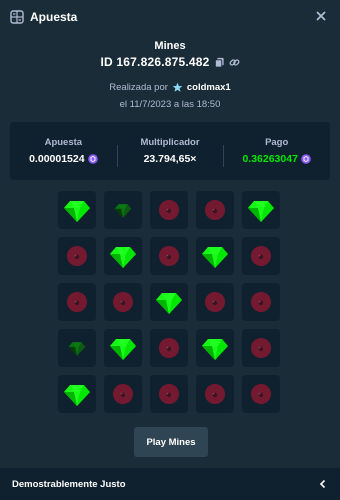 The width and height of the screenshot is (340, 500). What do you see at coordinates (170, 46) in the screenshot?
I see `game-name: Mines` at bounding box center [170, 46].